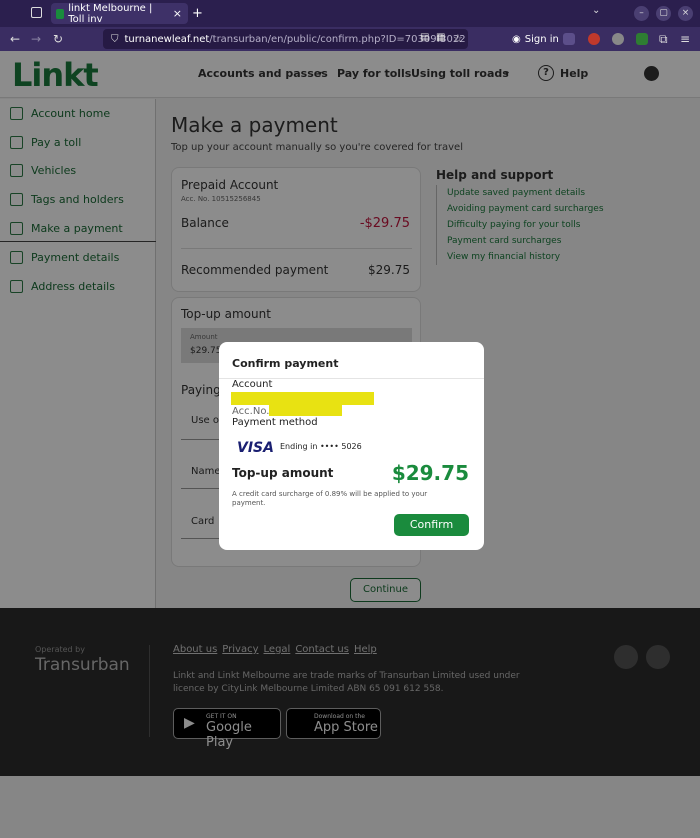  I want to click on tab-close-icon: ×, so click(177, 13).